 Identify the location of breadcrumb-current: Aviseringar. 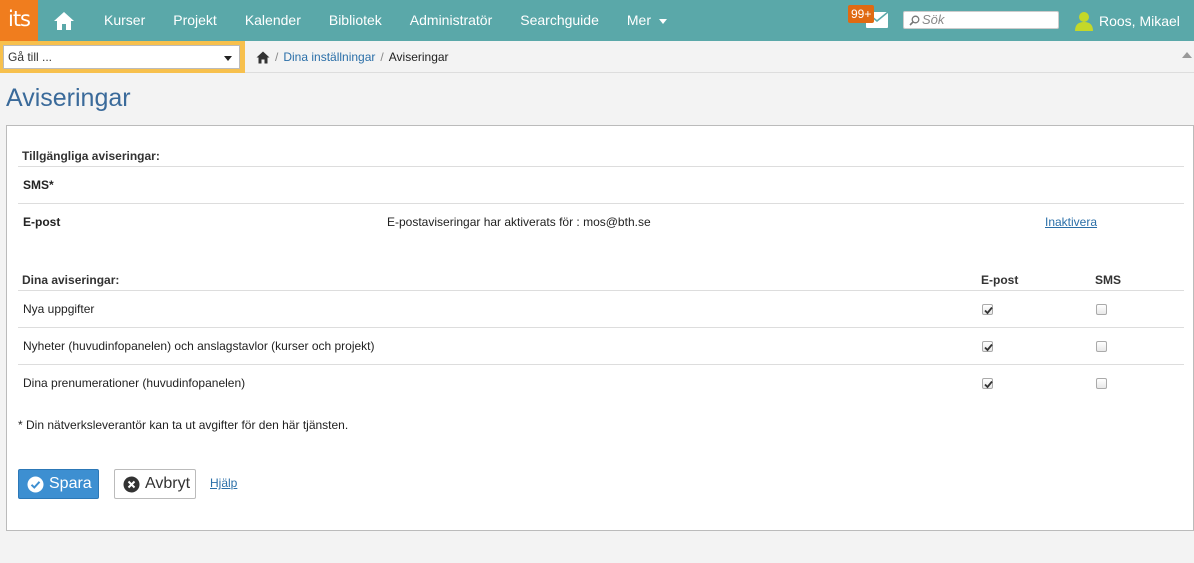
(418, 57).